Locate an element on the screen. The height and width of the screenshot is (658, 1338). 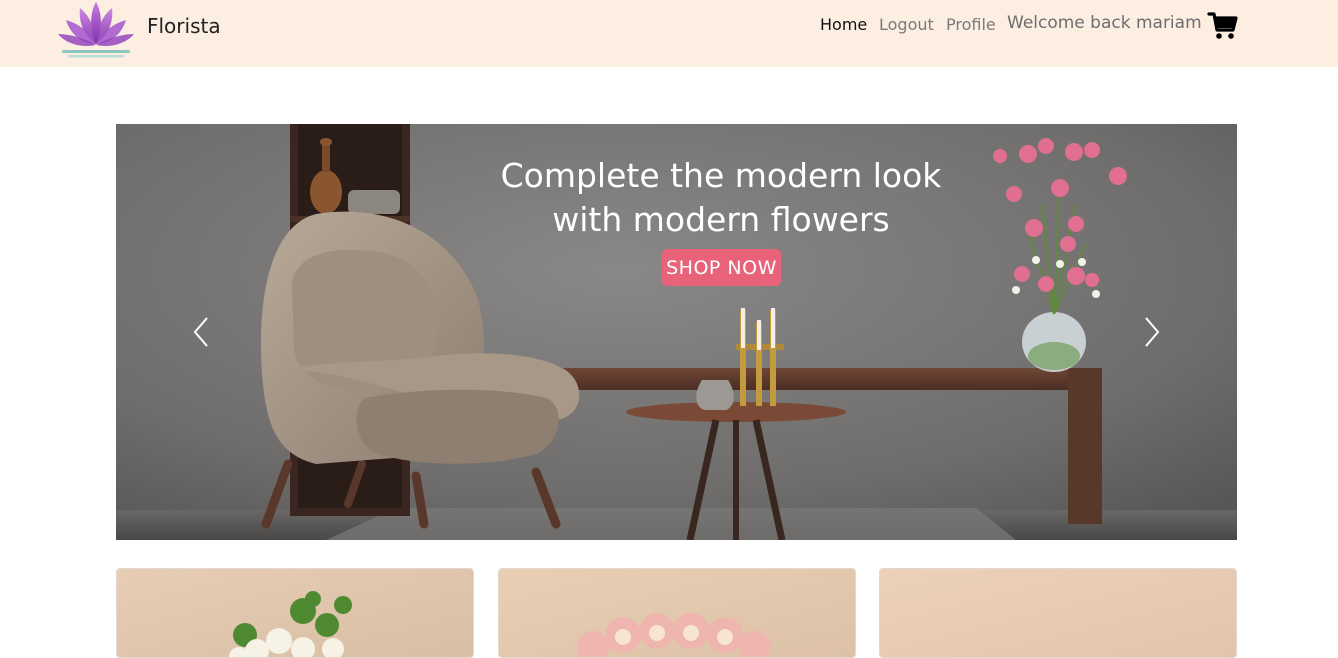
chevron-right-icon is located at coordinates (1152, 332).